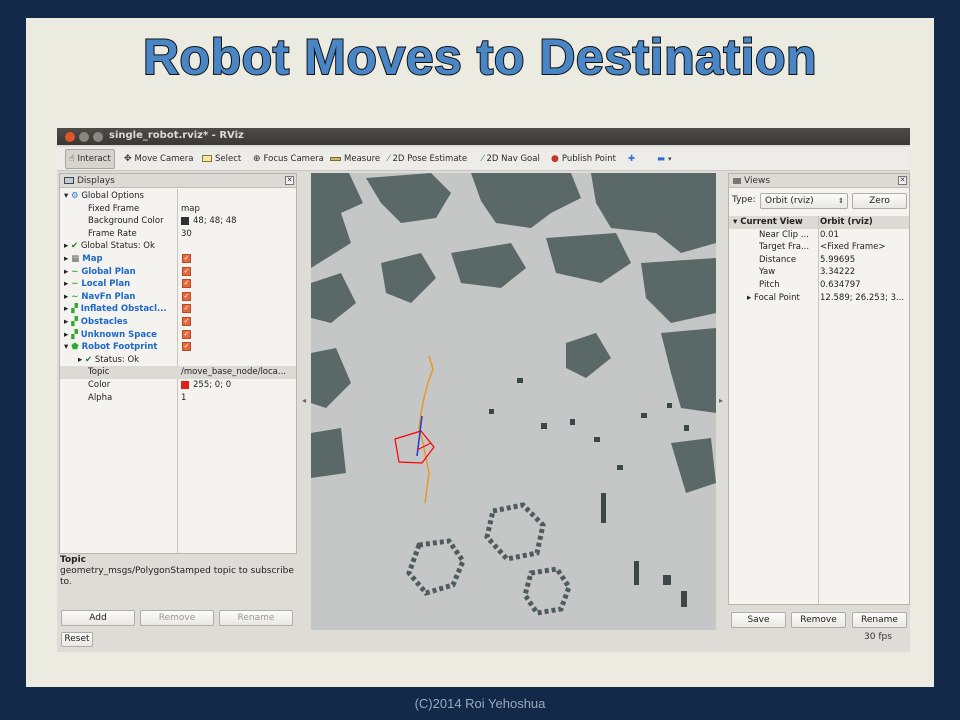 This screenshot has width=960, height=720. What do you see at coordinates (177, 618) in the screenshot?
I see `remove-display-button: Remove` at bounding box center [177, 618].